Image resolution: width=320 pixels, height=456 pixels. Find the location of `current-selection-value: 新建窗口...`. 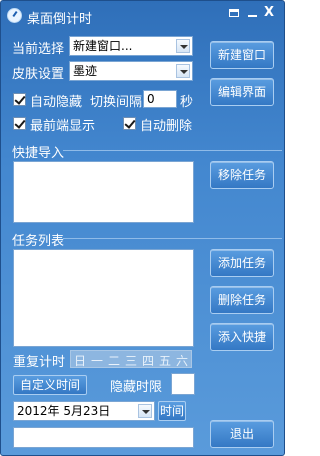

current-selection-value: 新建窗口... is located at coordinates (103, 46).